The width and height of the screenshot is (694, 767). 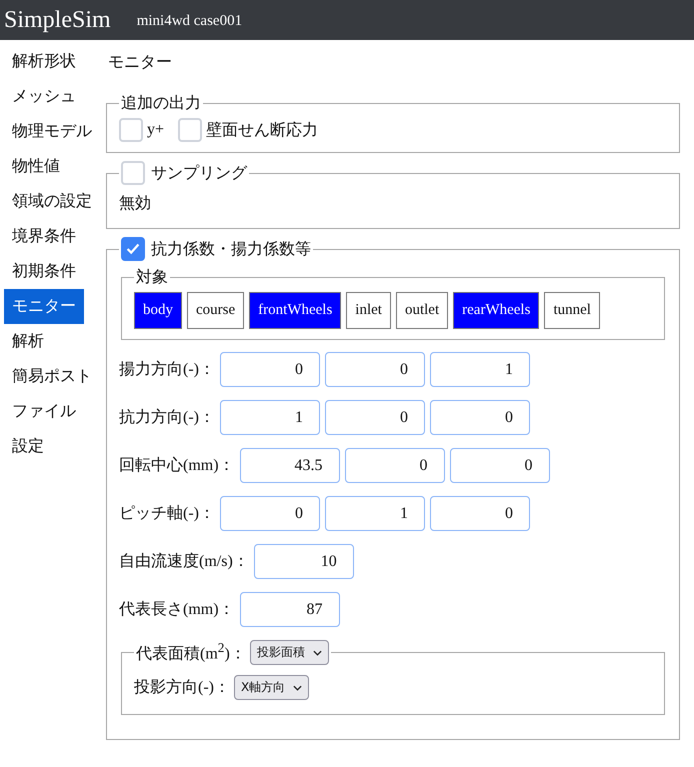 What do you see at coordinates (133, 249) in the screenshot?
I see `checkbox` at bounding box center [133, 249].